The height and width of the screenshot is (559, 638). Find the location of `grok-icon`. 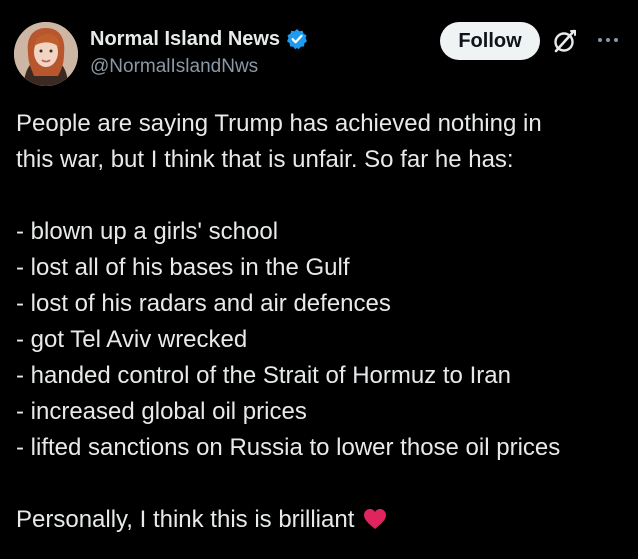

grok-icon is located at coordinates (565, 41).